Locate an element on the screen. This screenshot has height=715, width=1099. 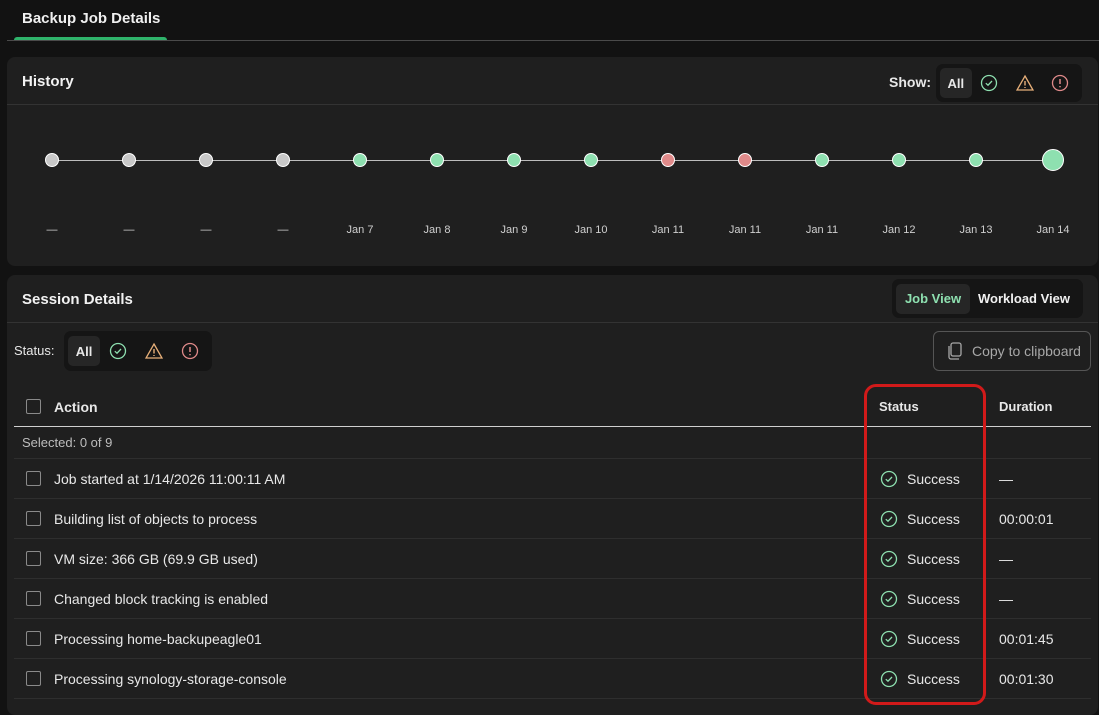
selected-count: Selected: 0 of 9 is located at coordinates (67, 442).